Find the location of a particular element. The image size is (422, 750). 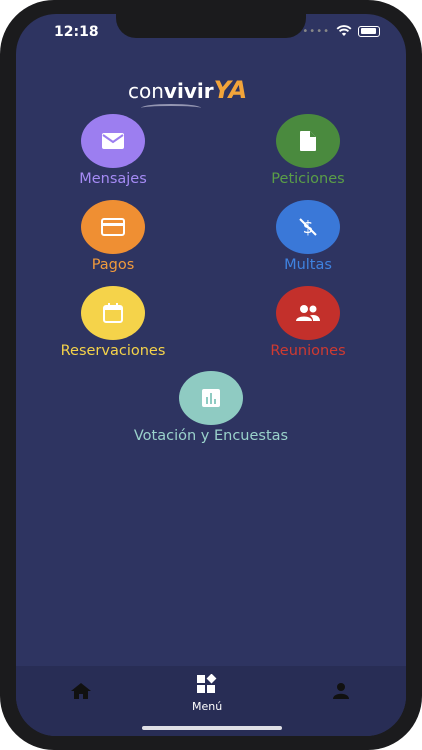

tab-profile is located at coordinates (341, 693).